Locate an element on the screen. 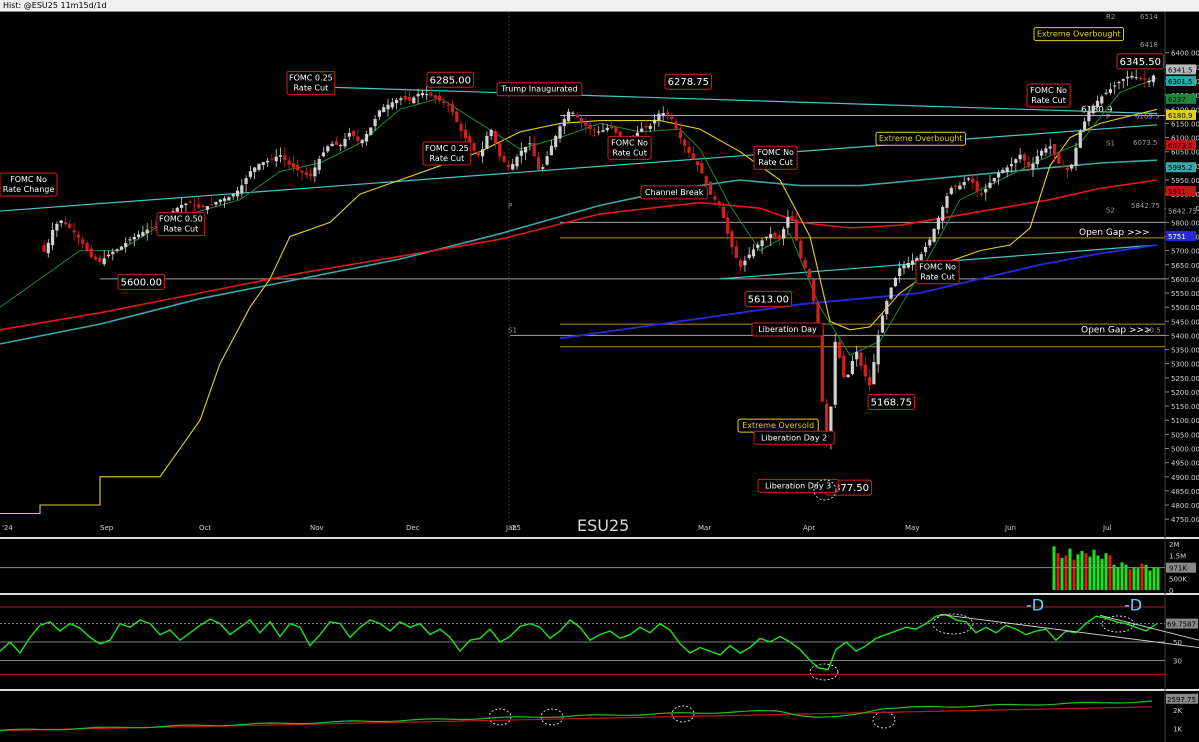  price-badge-label: 6237 is located at coordinates (1177, 100).